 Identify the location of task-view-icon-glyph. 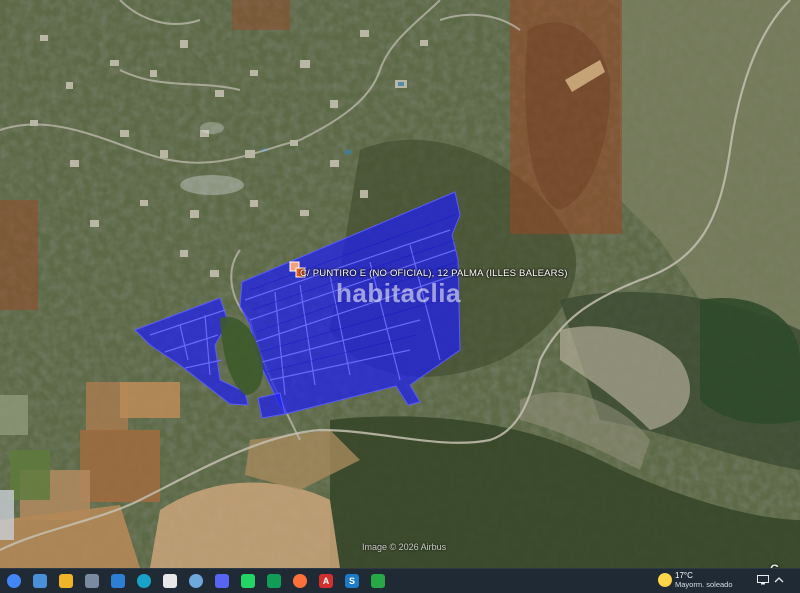
(92, 581).